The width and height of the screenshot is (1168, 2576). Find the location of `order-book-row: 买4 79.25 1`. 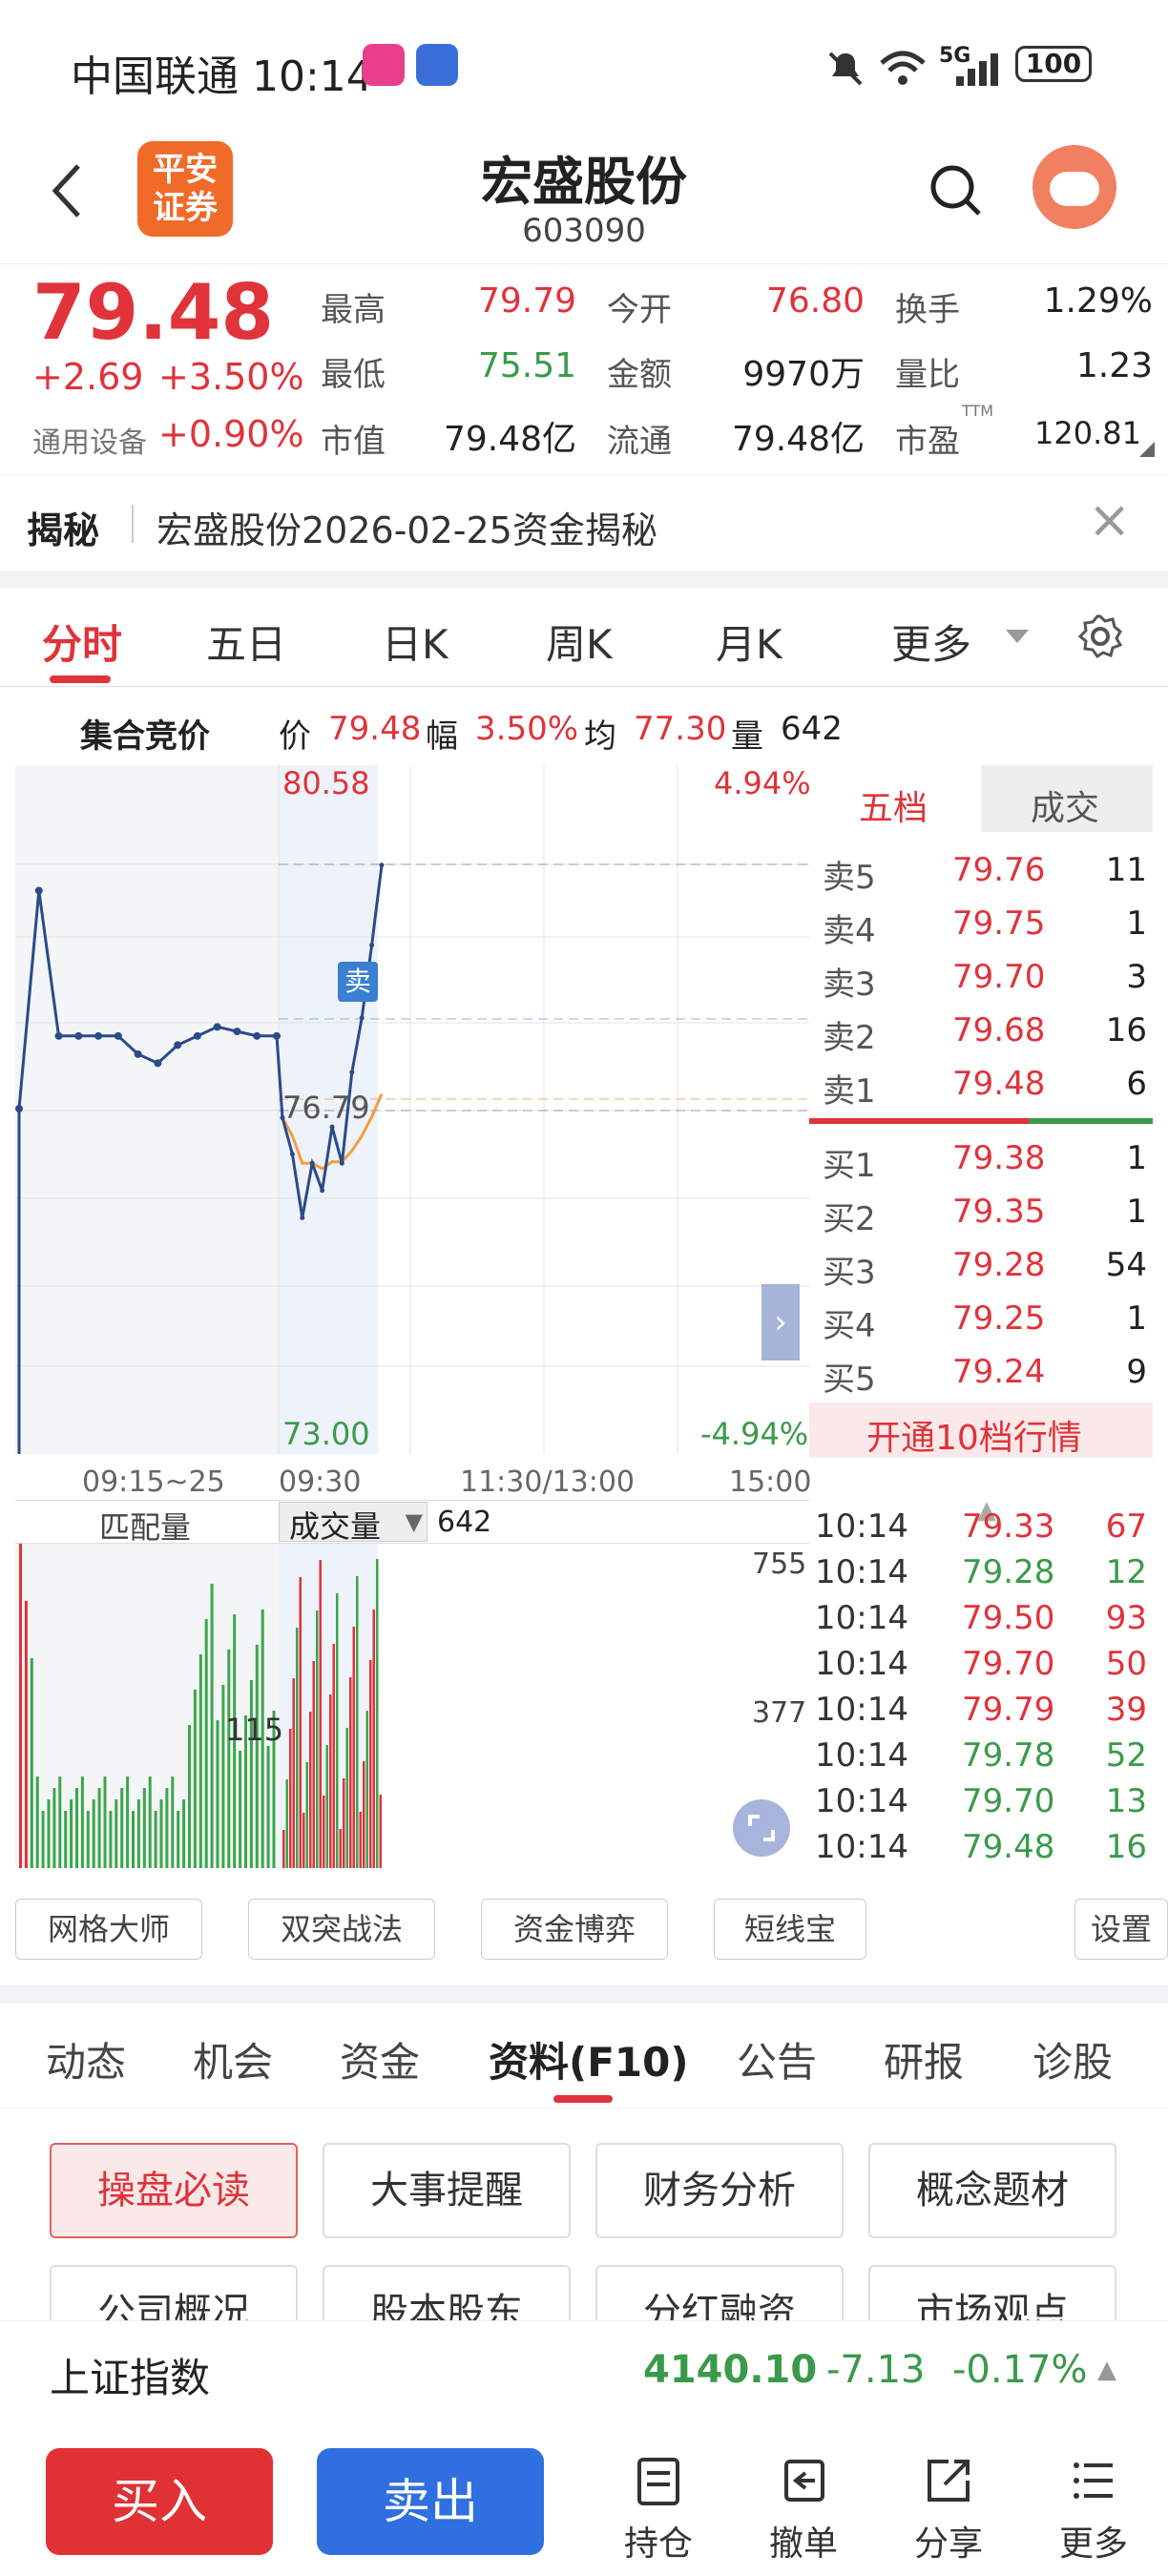

order-book-row: 买4 79.25 1 is located at coordinates (981, 1318).